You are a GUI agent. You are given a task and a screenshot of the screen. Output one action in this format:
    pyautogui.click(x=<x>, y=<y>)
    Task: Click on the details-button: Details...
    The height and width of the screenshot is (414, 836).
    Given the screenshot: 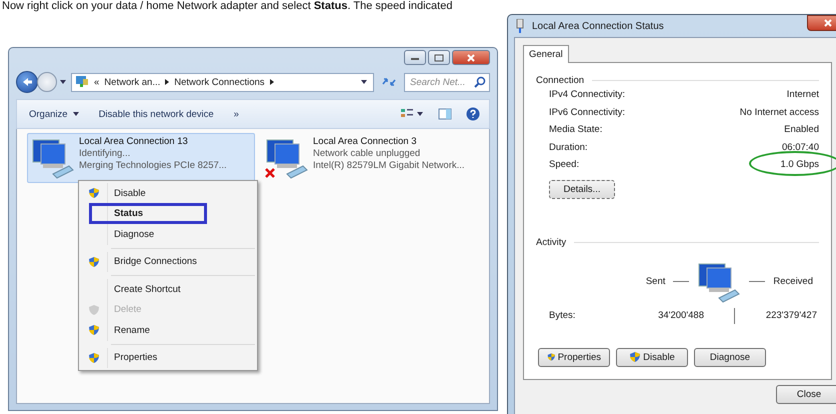 What is the action you would take?
    pyautogui.click(x=582, y=189)
    